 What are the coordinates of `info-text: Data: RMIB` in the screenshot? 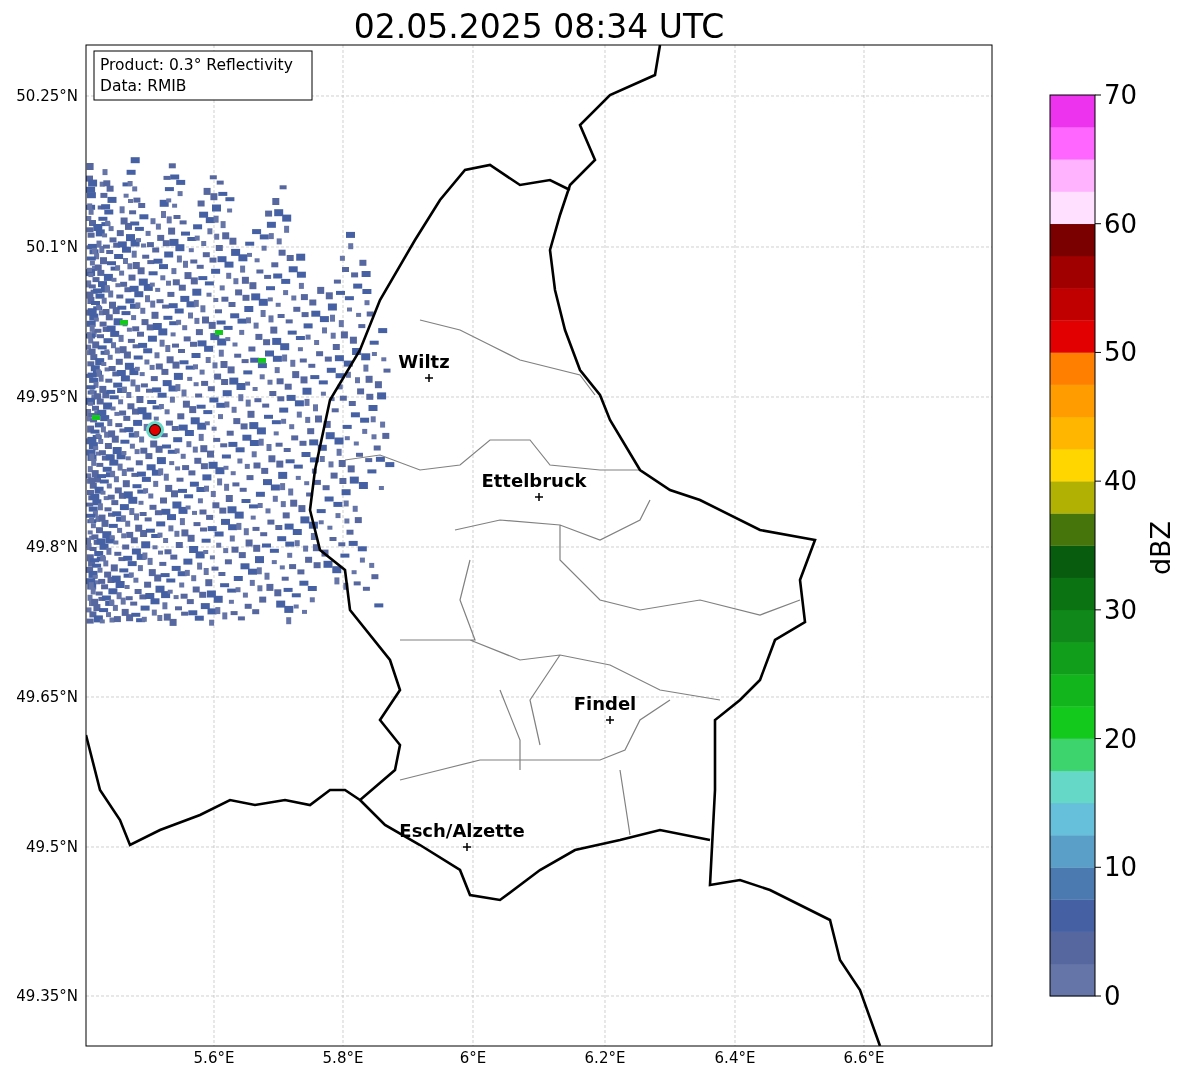 It's located at (143, 86).